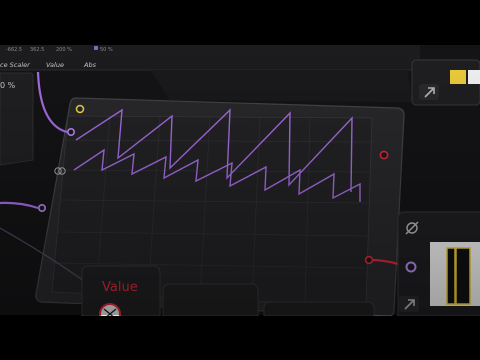 The image size is (480, 360). I want to click on output-port, so click(384, 155).